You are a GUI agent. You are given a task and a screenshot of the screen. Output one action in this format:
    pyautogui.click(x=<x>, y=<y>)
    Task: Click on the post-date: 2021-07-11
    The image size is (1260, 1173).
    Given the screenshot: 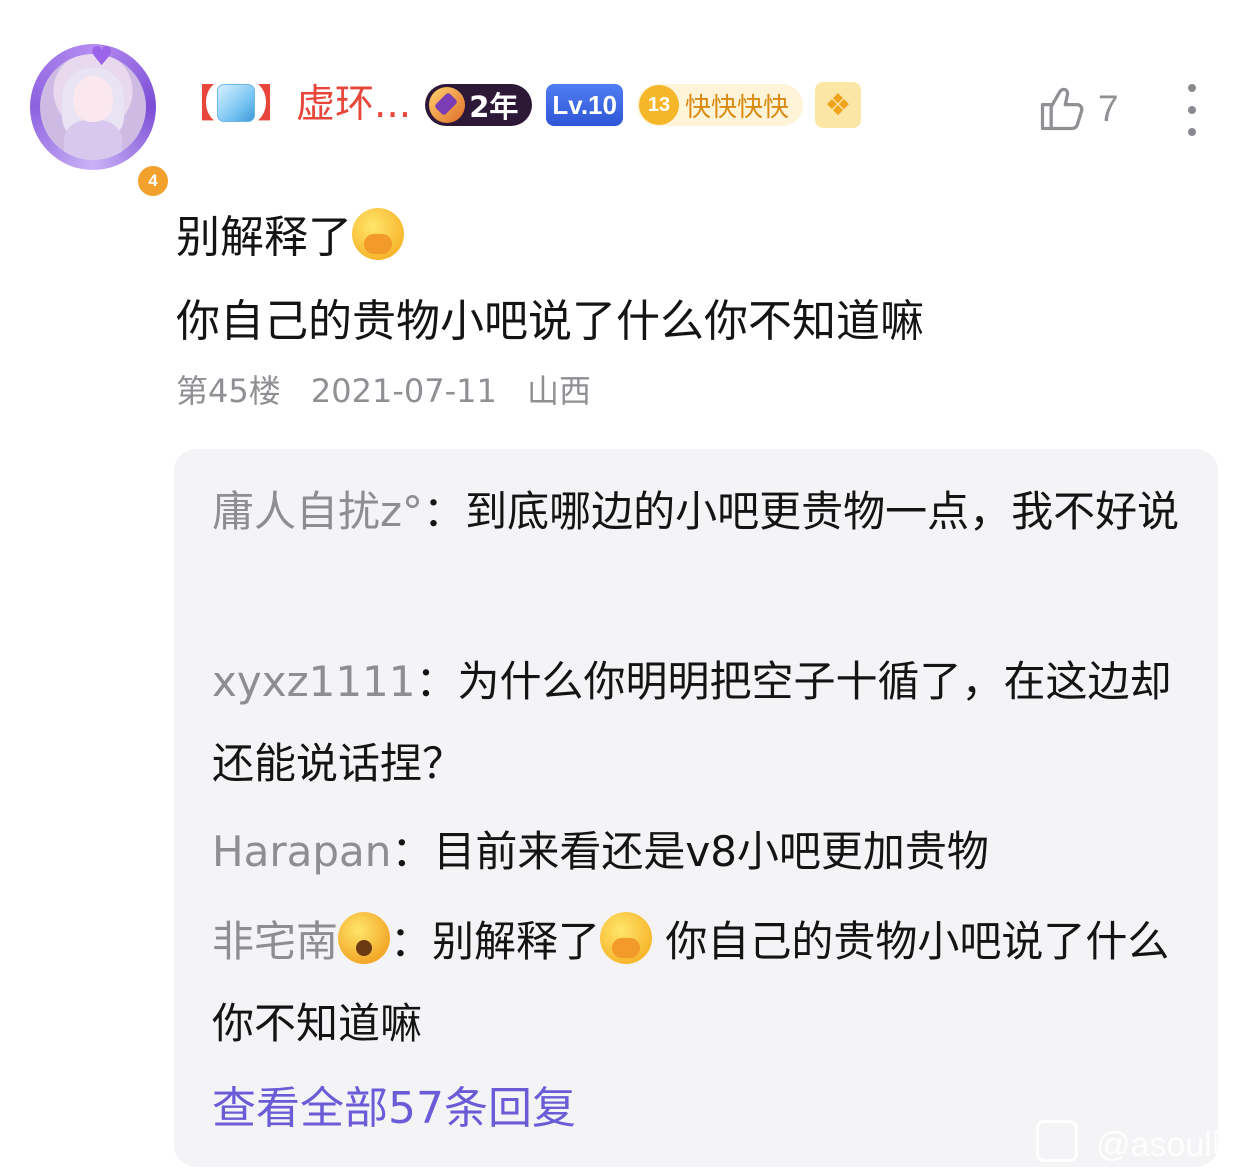 What is the action you would take?
    pyautogui.click(x=403, y=391)
    